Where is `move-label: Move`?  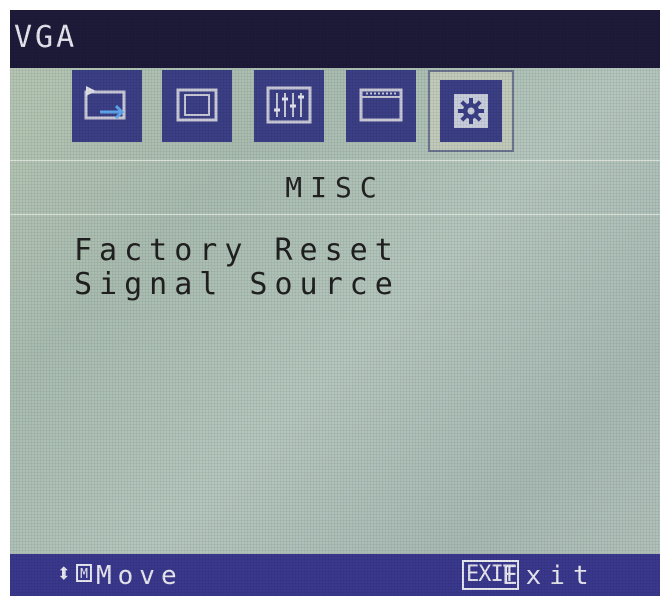 move-label: Move is located at coordinates (139, 576).